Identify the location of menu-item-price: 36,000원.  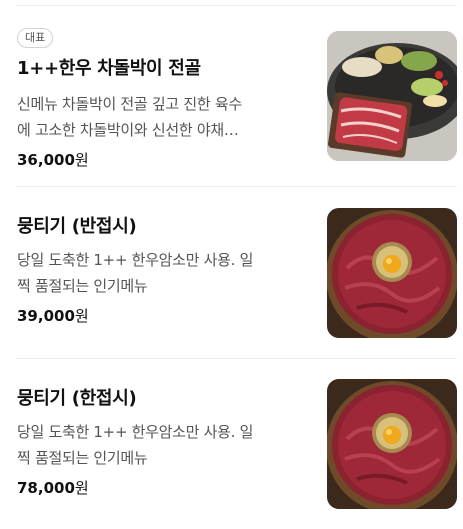
(159, 160).